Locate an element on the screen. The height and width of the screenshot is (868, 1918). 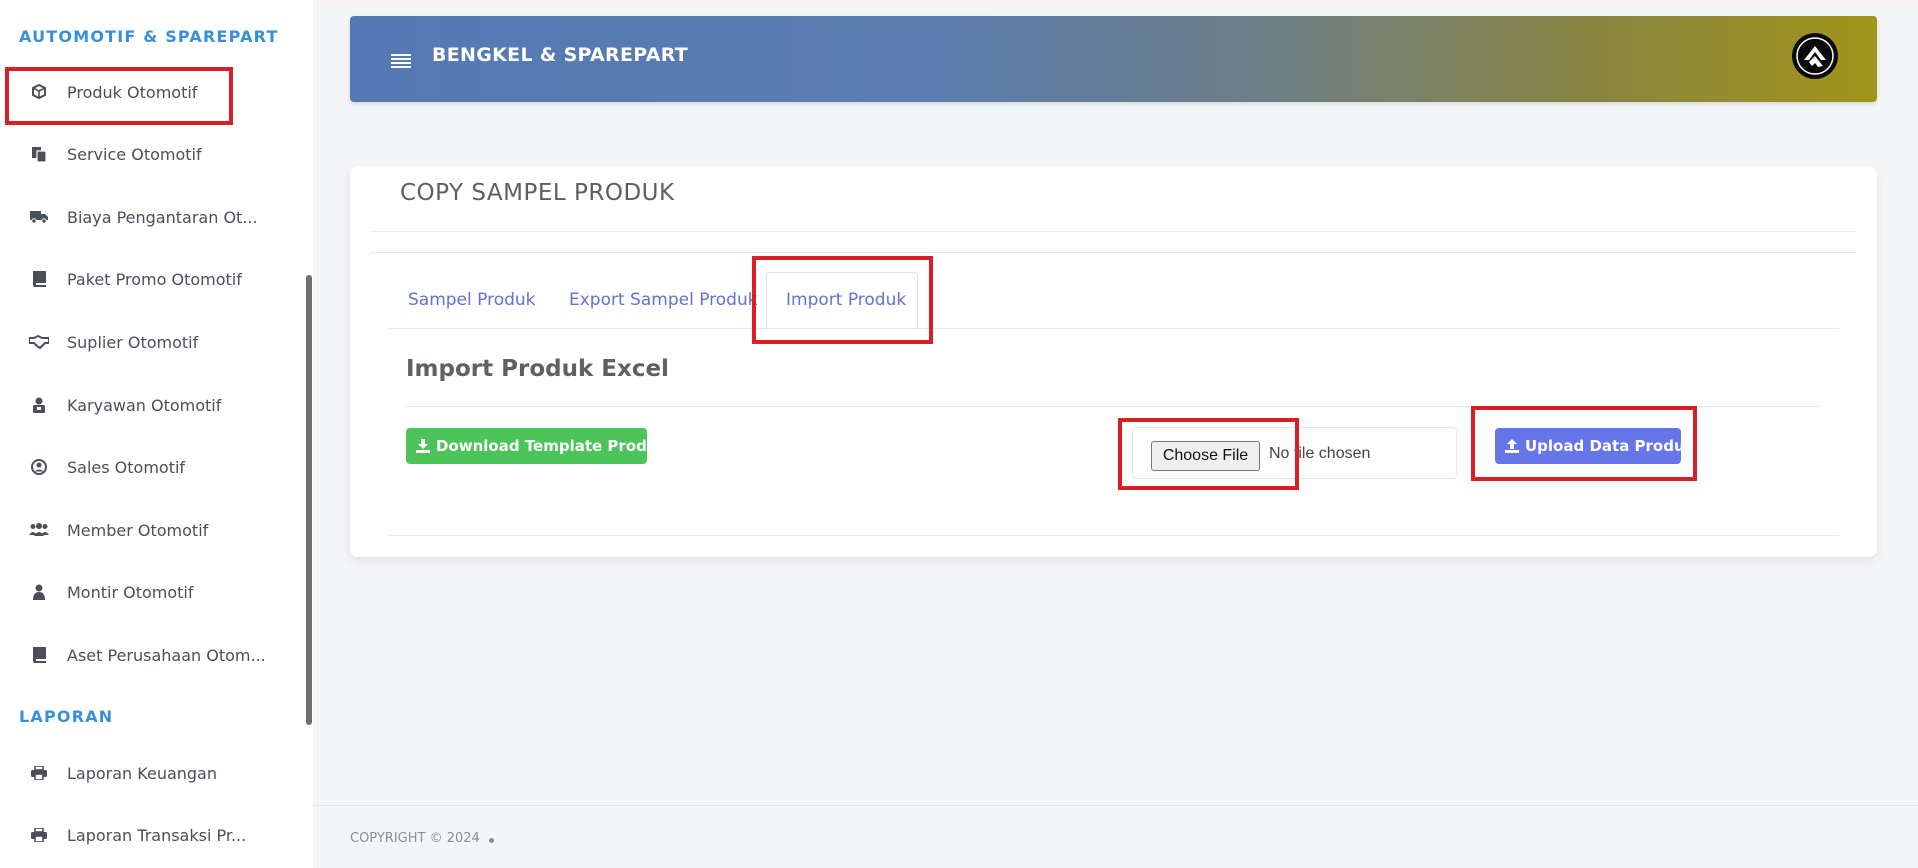
sidebar-item-sales: Sales Otomotif is located at coordinates (145, 467).